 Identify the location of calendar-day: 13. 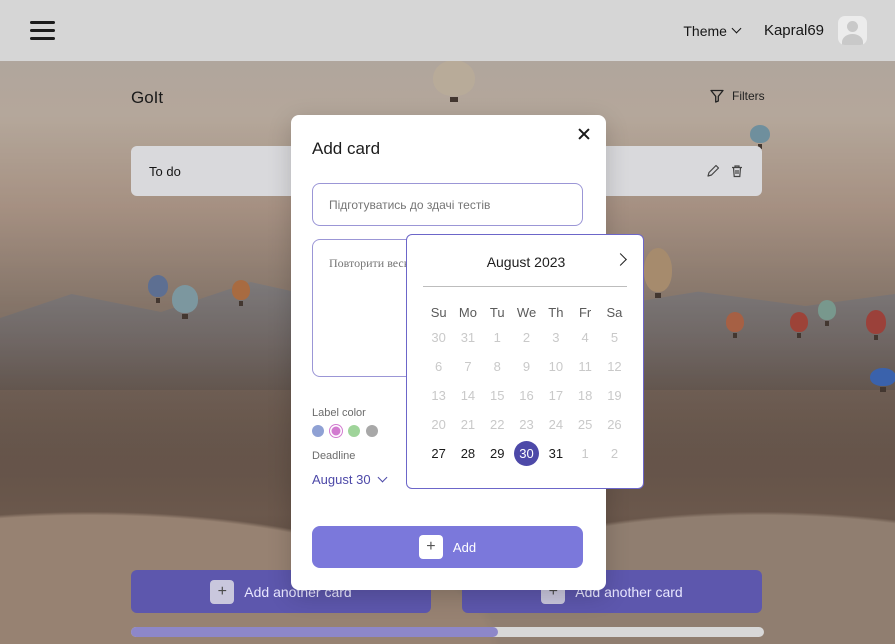
(438, 395).